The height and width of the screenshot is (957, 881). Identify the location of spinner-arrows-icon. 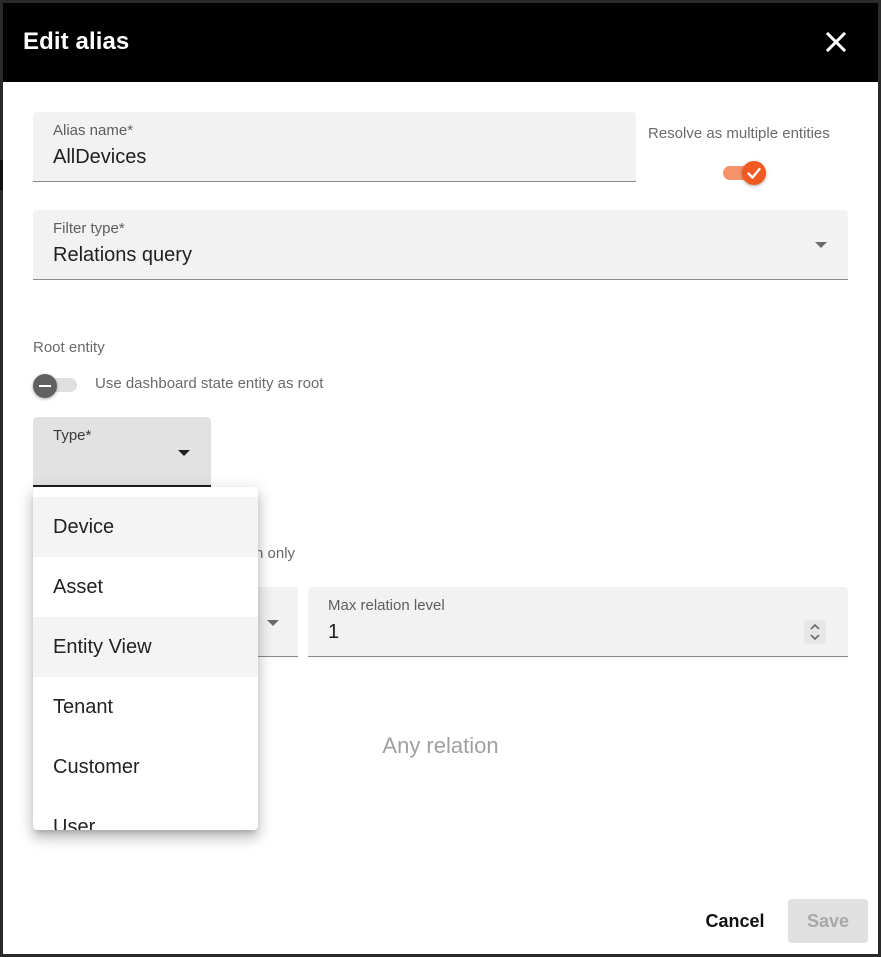
(815, 632).